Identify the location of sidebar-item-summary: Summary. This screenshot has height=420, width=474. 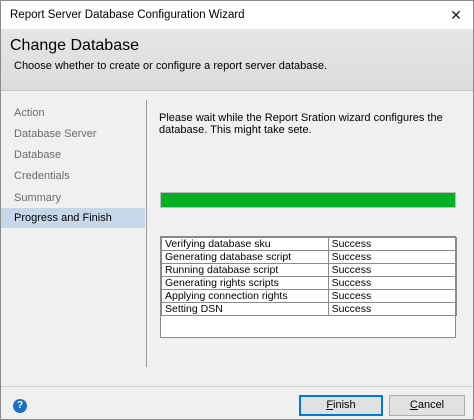
(73, 198).